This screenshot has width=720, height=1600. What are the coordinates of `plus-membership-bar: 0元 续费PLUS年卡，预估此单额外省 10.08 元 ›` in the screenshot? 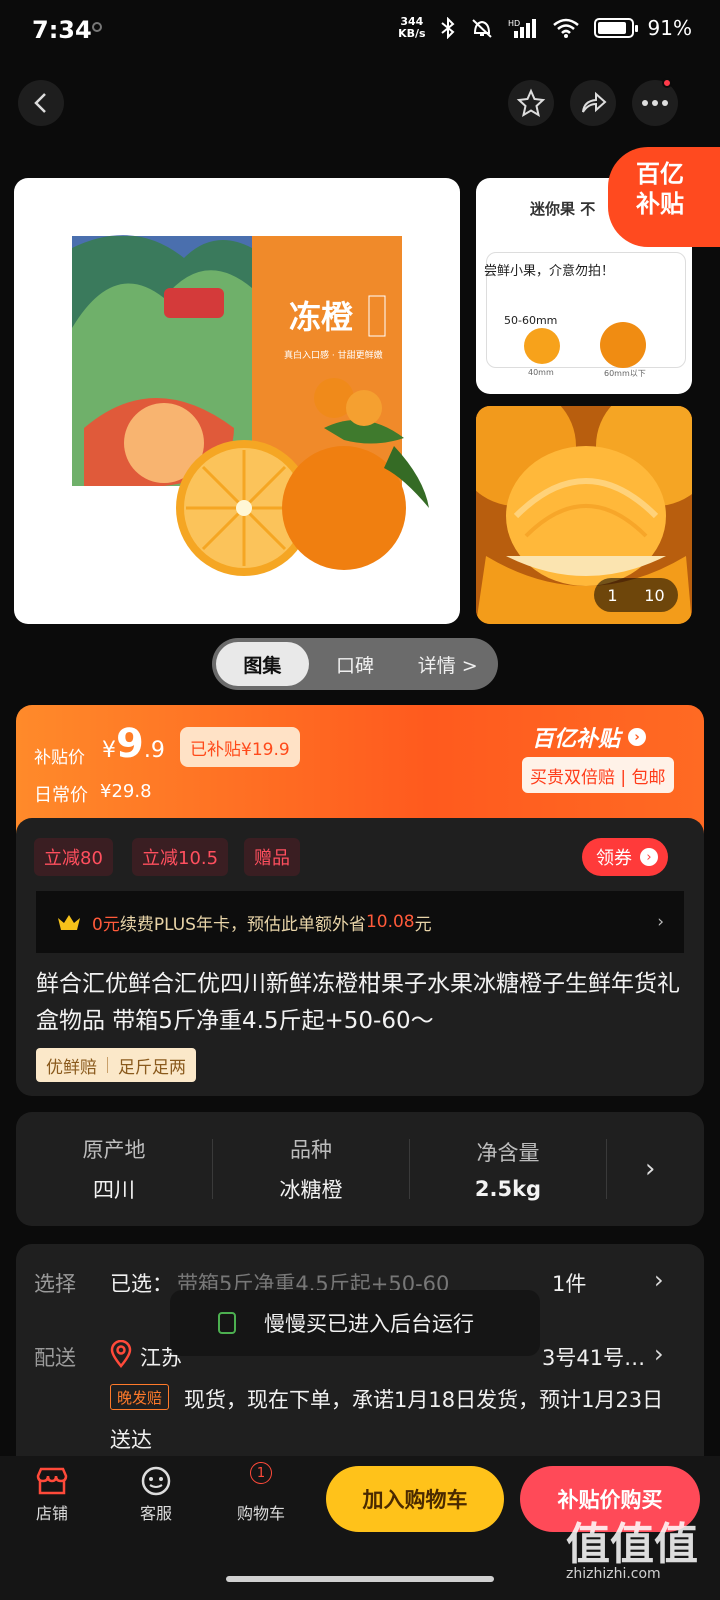 It's located at (360, 922).